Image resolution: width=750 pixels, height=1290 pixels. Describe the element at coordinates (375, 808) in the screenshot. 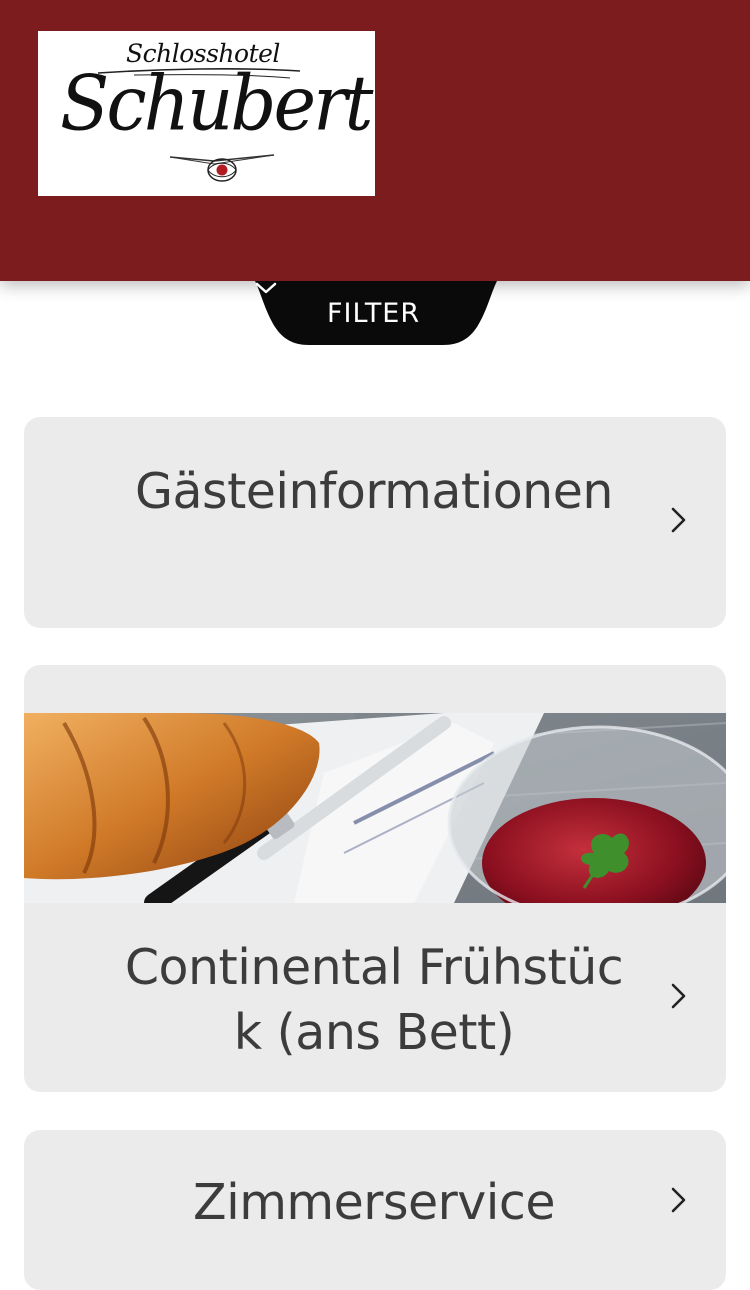

I see `breakfast-image` at that location.